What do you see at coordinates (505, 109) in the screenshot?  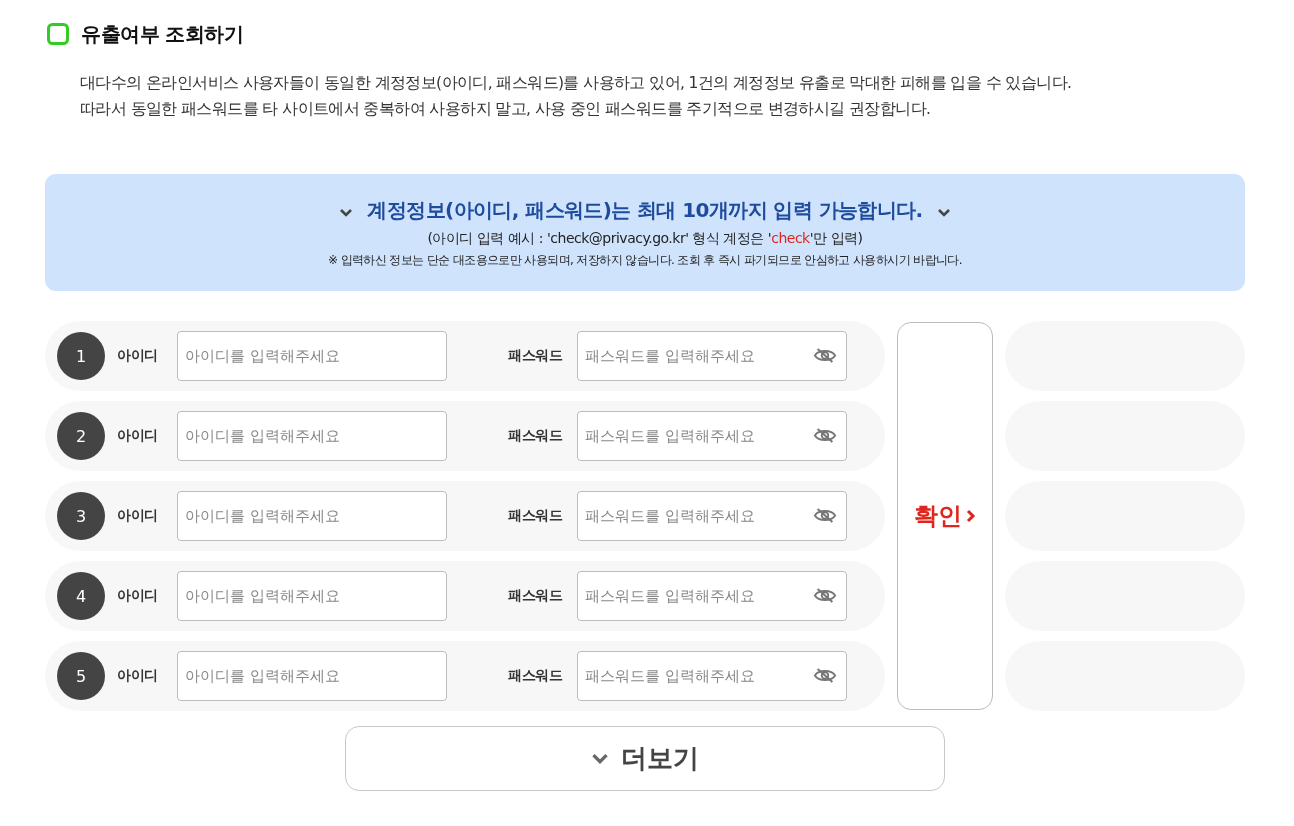 I see `description-text: 따라서 동일한 패스워드를 타 사이트에서 중복하여 사용하지 말고, 사용 중인 패스워드를 주기적으로 변경하시길 권장합니다.` at bounding box center [505, 109].